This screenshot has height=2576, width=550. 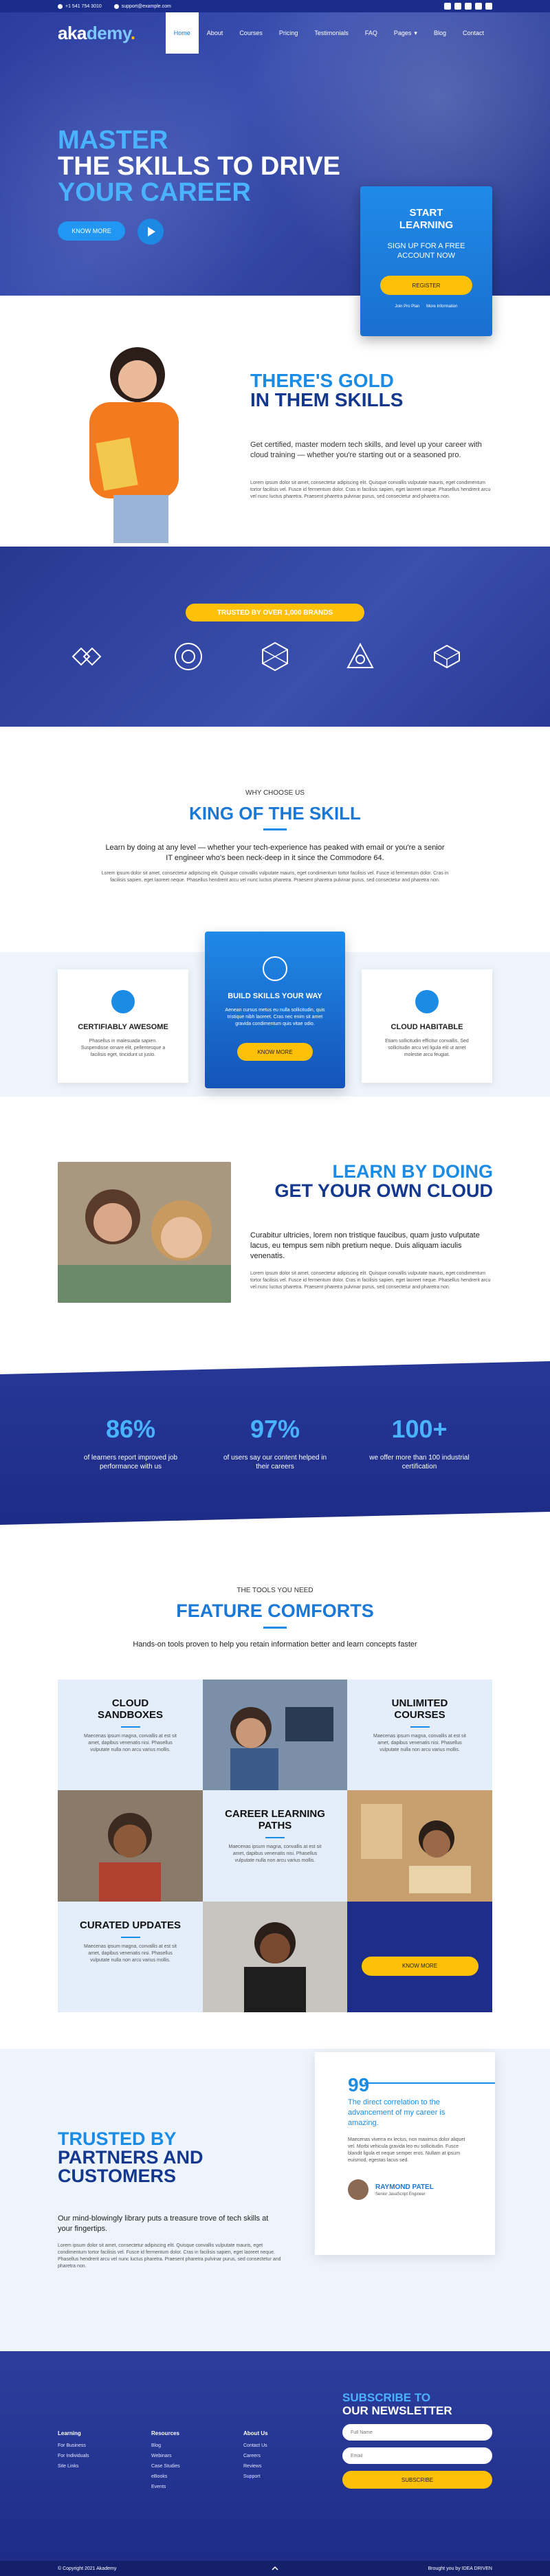 I want to click on more-info-link: More Information, so click(x=442, y=307).